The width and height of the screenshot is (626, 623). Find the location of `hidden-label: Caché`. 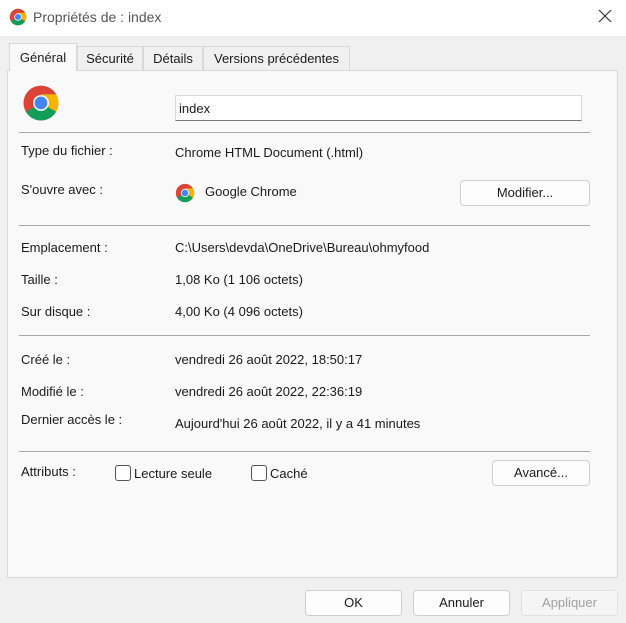

hidden-label: Caché is located at coordinates (289, 473).